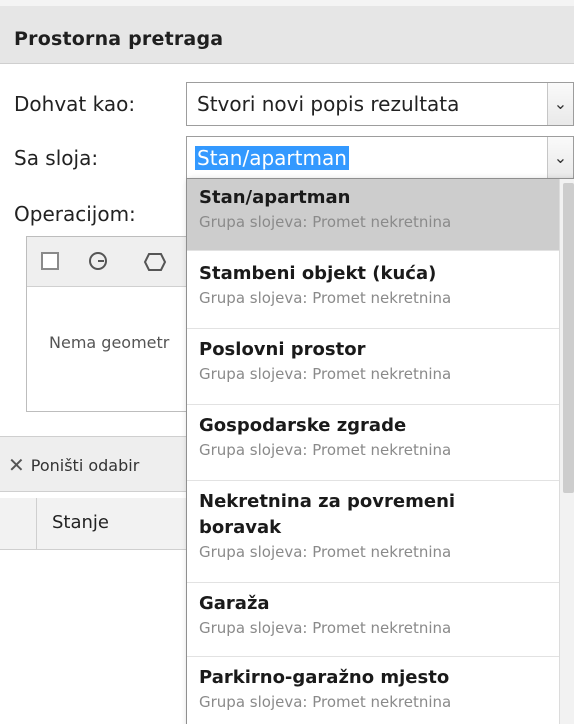 This screenshot has width=574, height=724. I want to click on scrollbar-thumb, so click(568, 338).